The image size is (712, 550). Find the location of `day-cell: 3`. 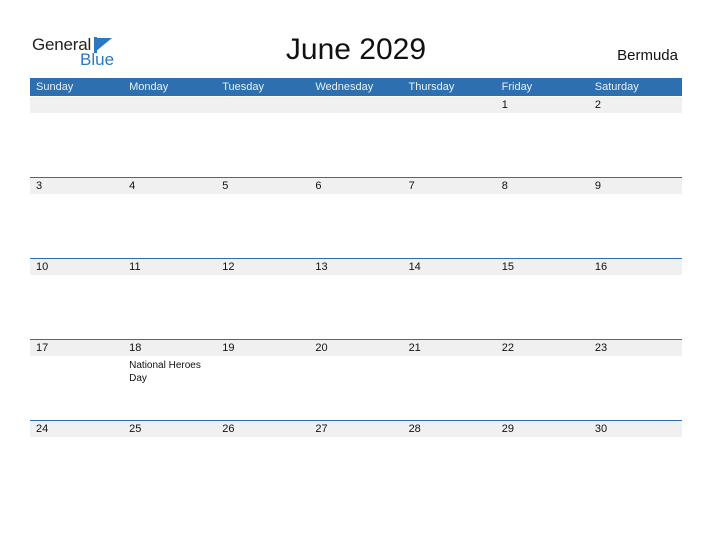

day-cell: 3 is located at coordinates (76, 218).